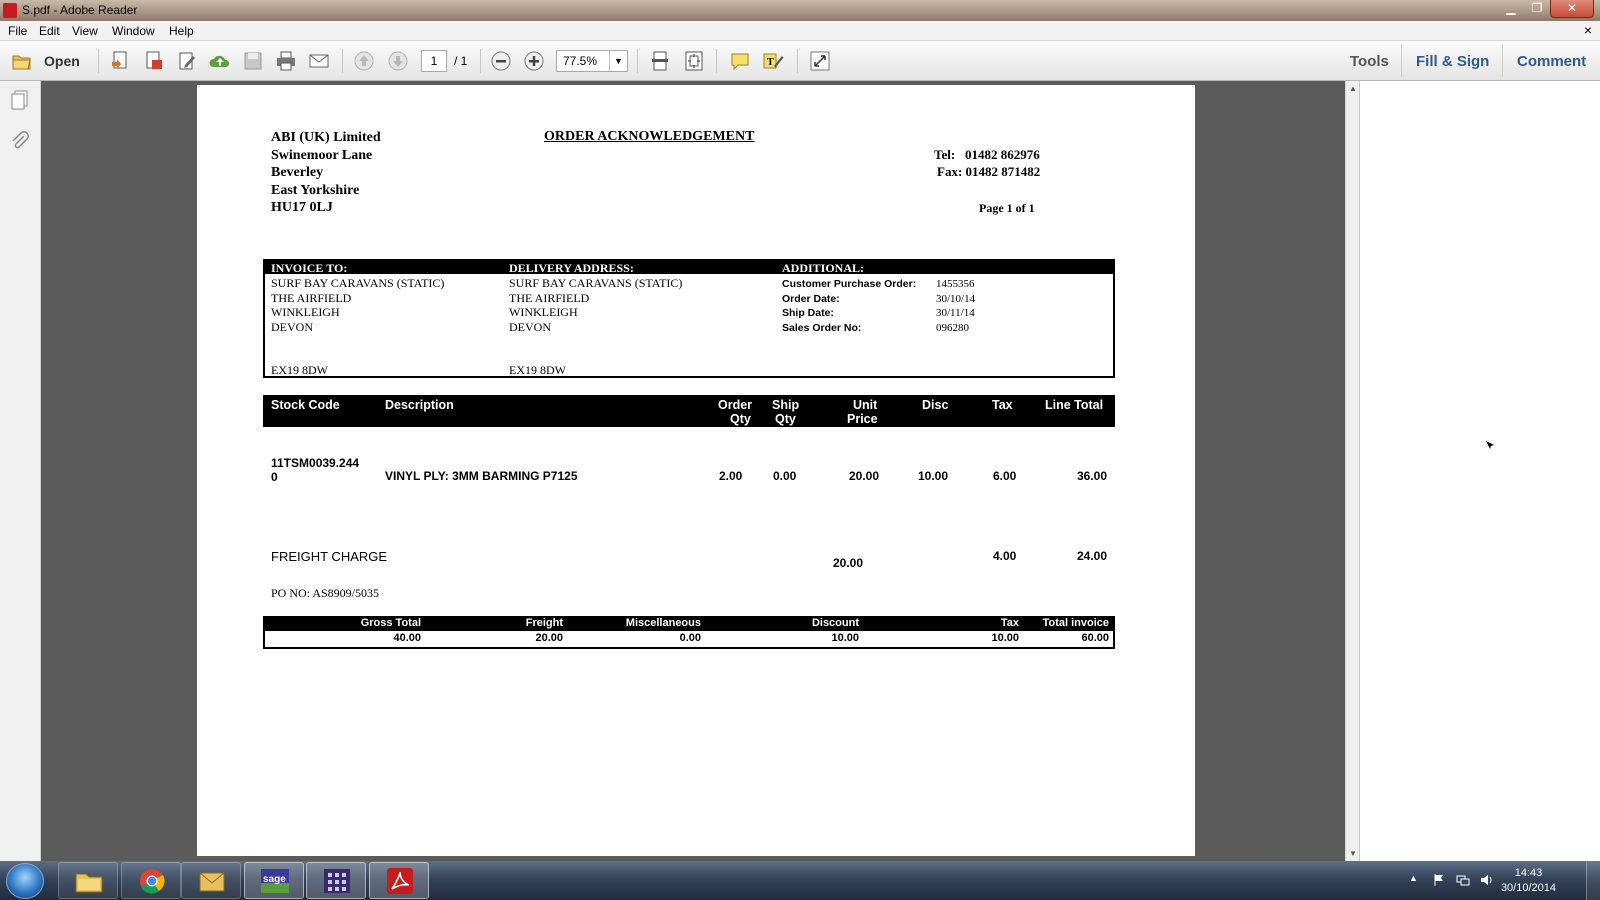  What do you see at coordinates (322, 155) in the screenshot?
I see `address-line: Swinemoor Lane` at bounding box center [322, 155].